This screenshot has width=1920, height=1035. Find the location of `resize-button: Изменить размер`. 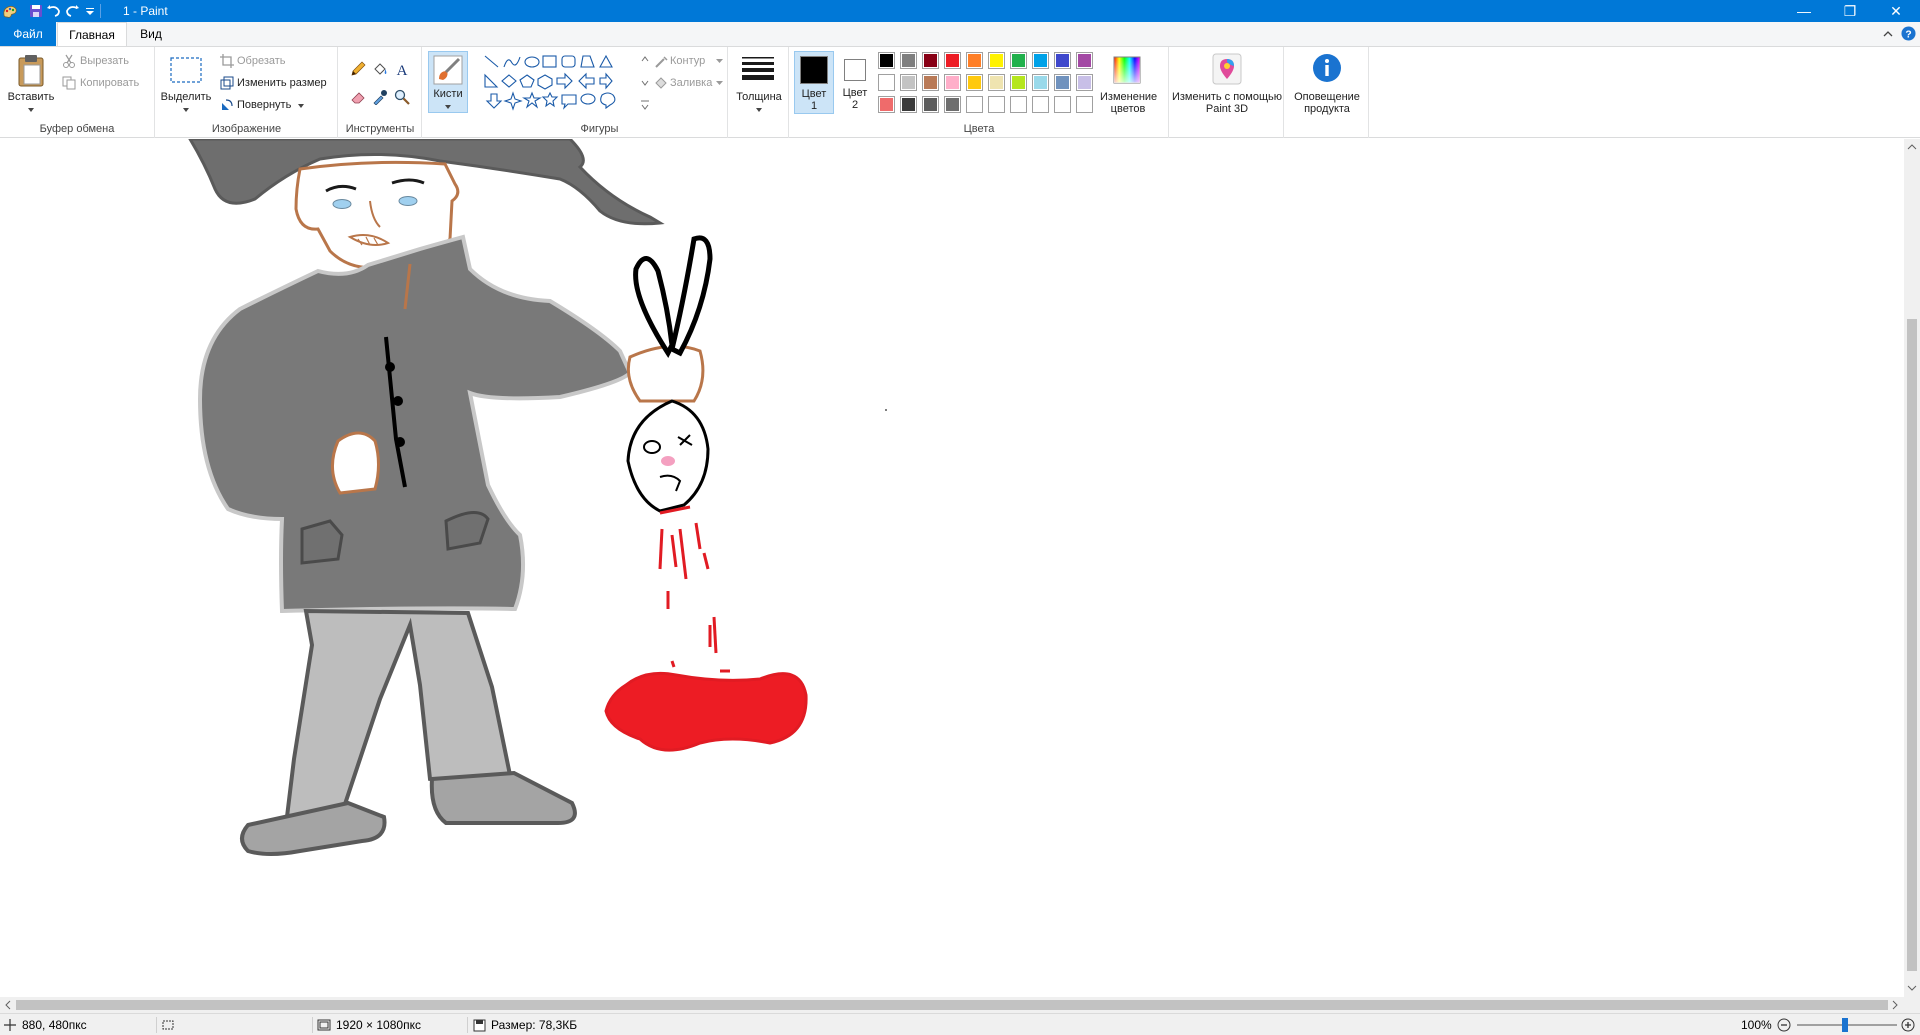

resize-button: Изменить размер is located at coordinates (282, 83).